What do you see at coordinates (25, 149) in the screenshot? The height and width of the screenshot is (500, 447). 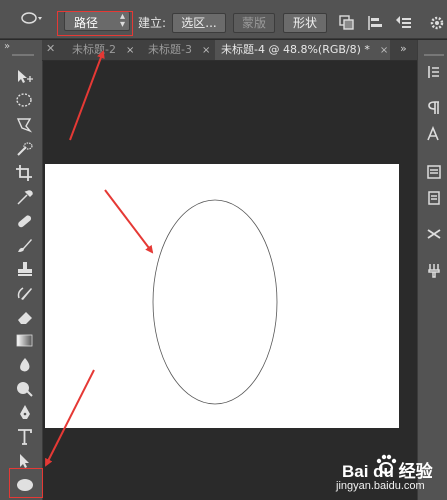 I see `quick-selection-tool-icon` at bounding box center [25, 149].